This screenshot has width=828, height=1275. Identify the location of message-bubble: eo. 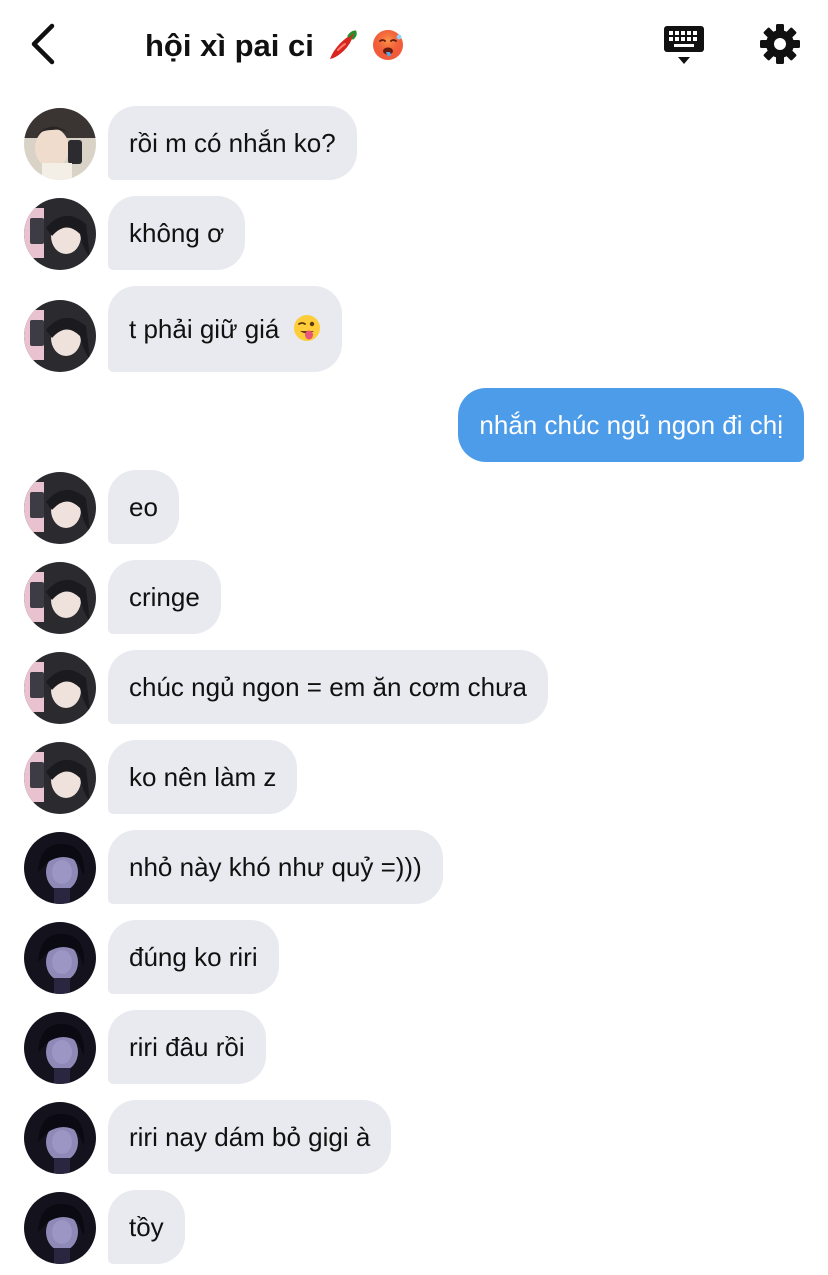
(143, 507).